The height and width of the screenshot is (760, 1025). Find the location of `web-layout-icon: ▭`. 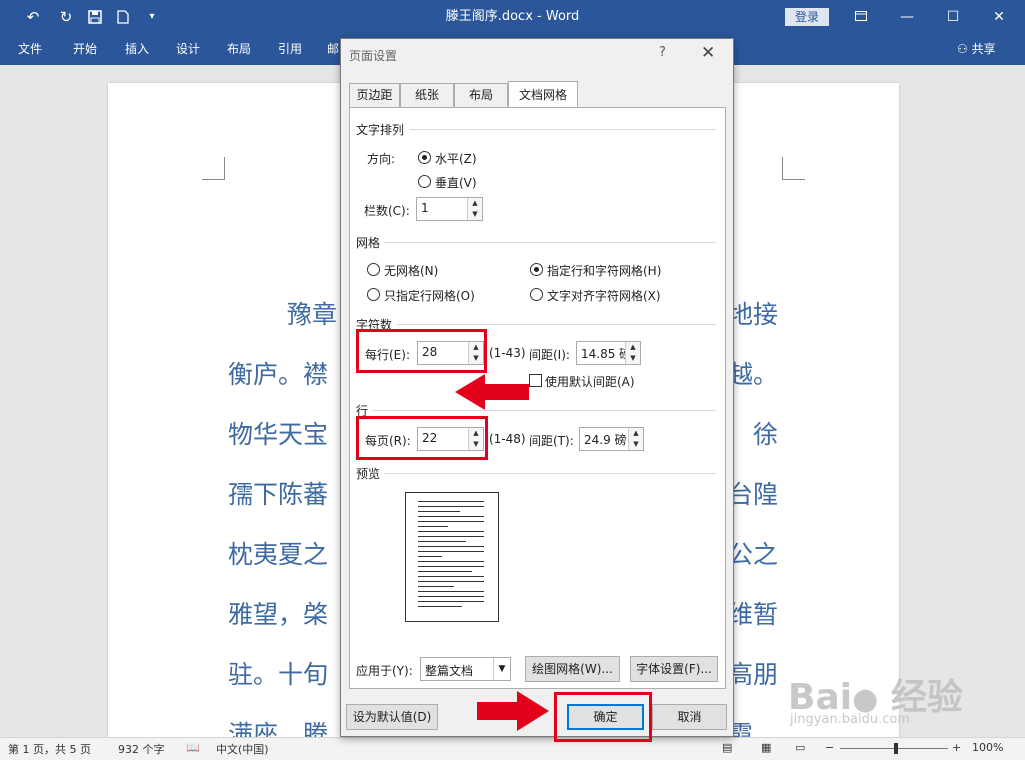

web-layout-icon: ▭ is located at coordinates (800, 747).